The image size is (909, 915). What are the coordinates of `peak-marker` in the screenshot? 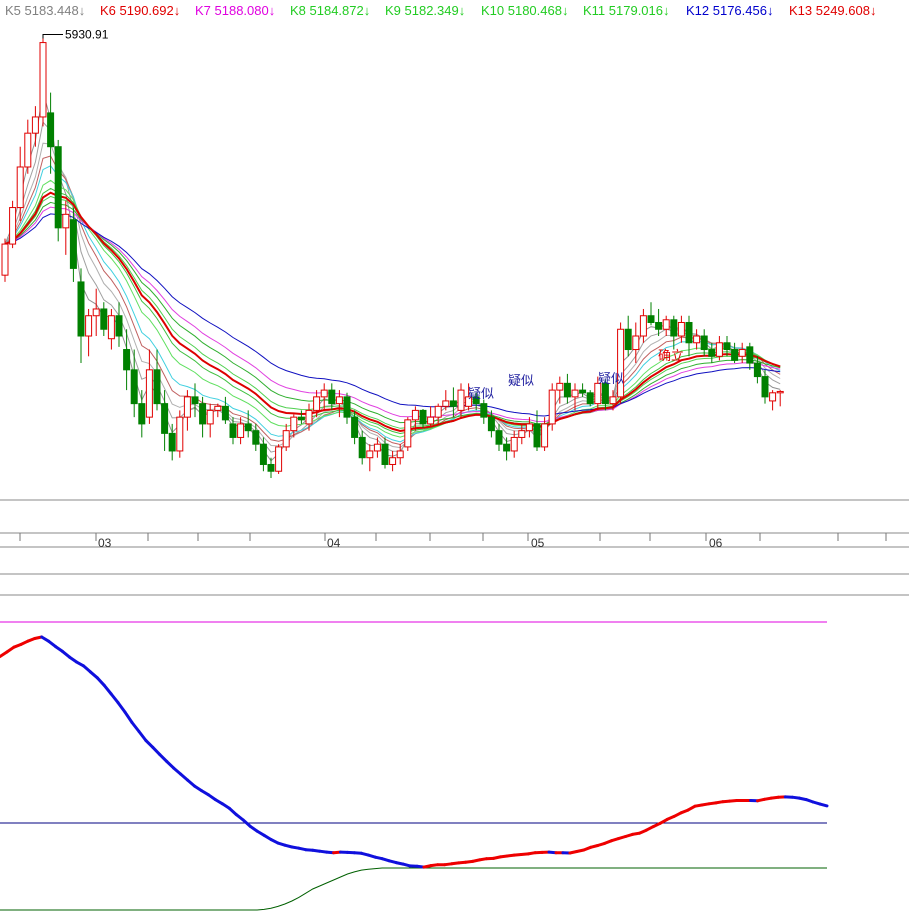 It's located at (52, 36).